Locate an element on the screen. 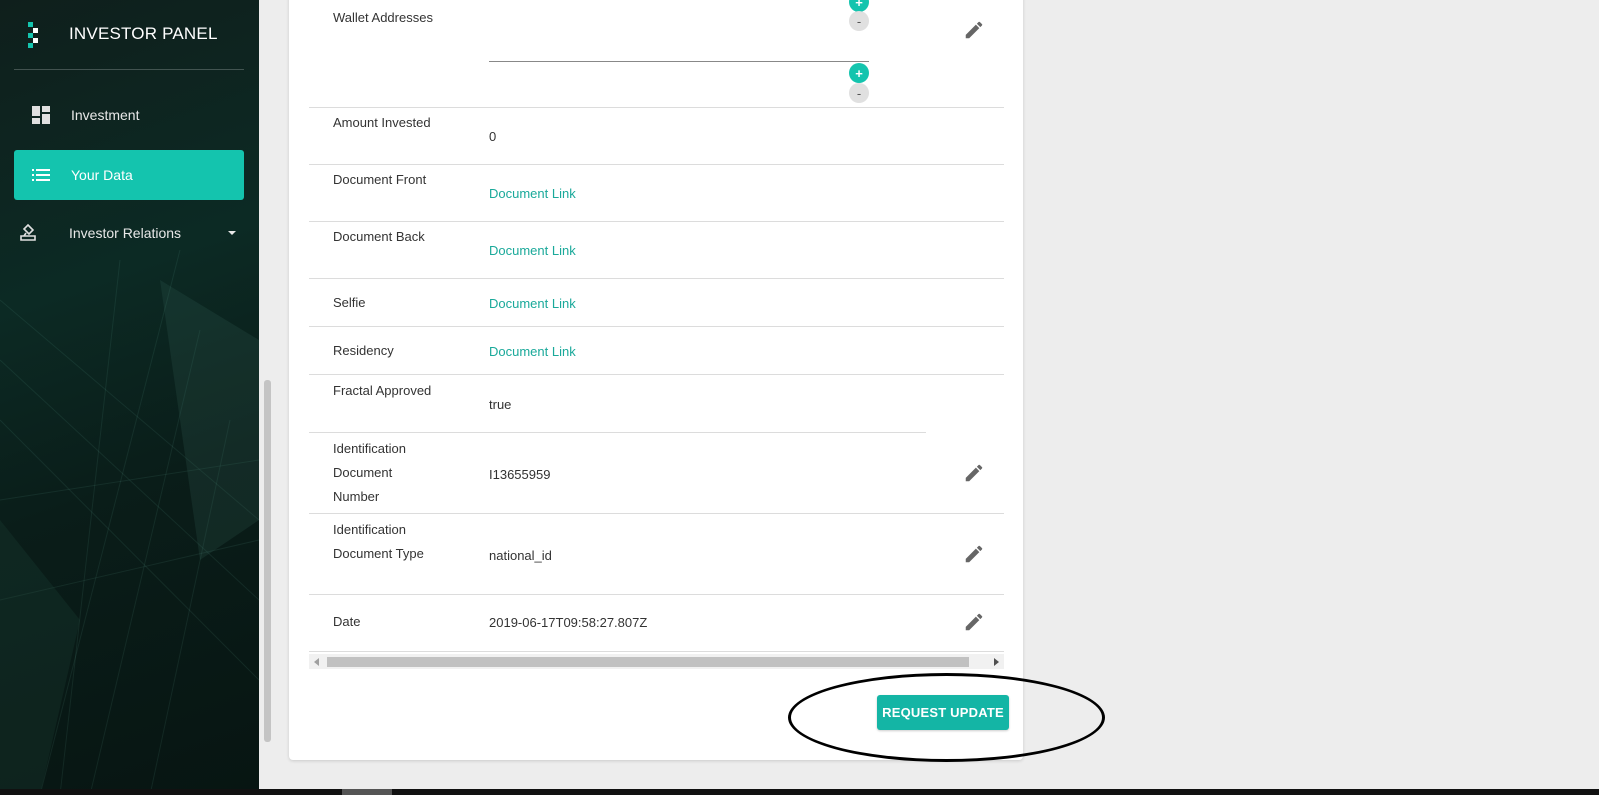 The image size is (1599, 795). row-label: Fractal Approved is located at coordinates (382, 390).